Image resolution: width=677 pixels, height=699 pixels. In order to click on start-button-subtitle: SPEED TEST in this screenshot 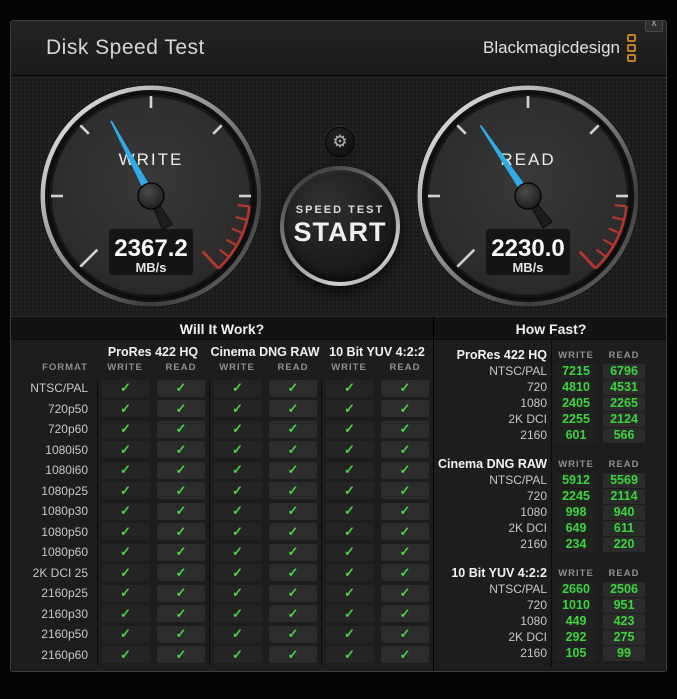, I will do `click(340, 210)`.